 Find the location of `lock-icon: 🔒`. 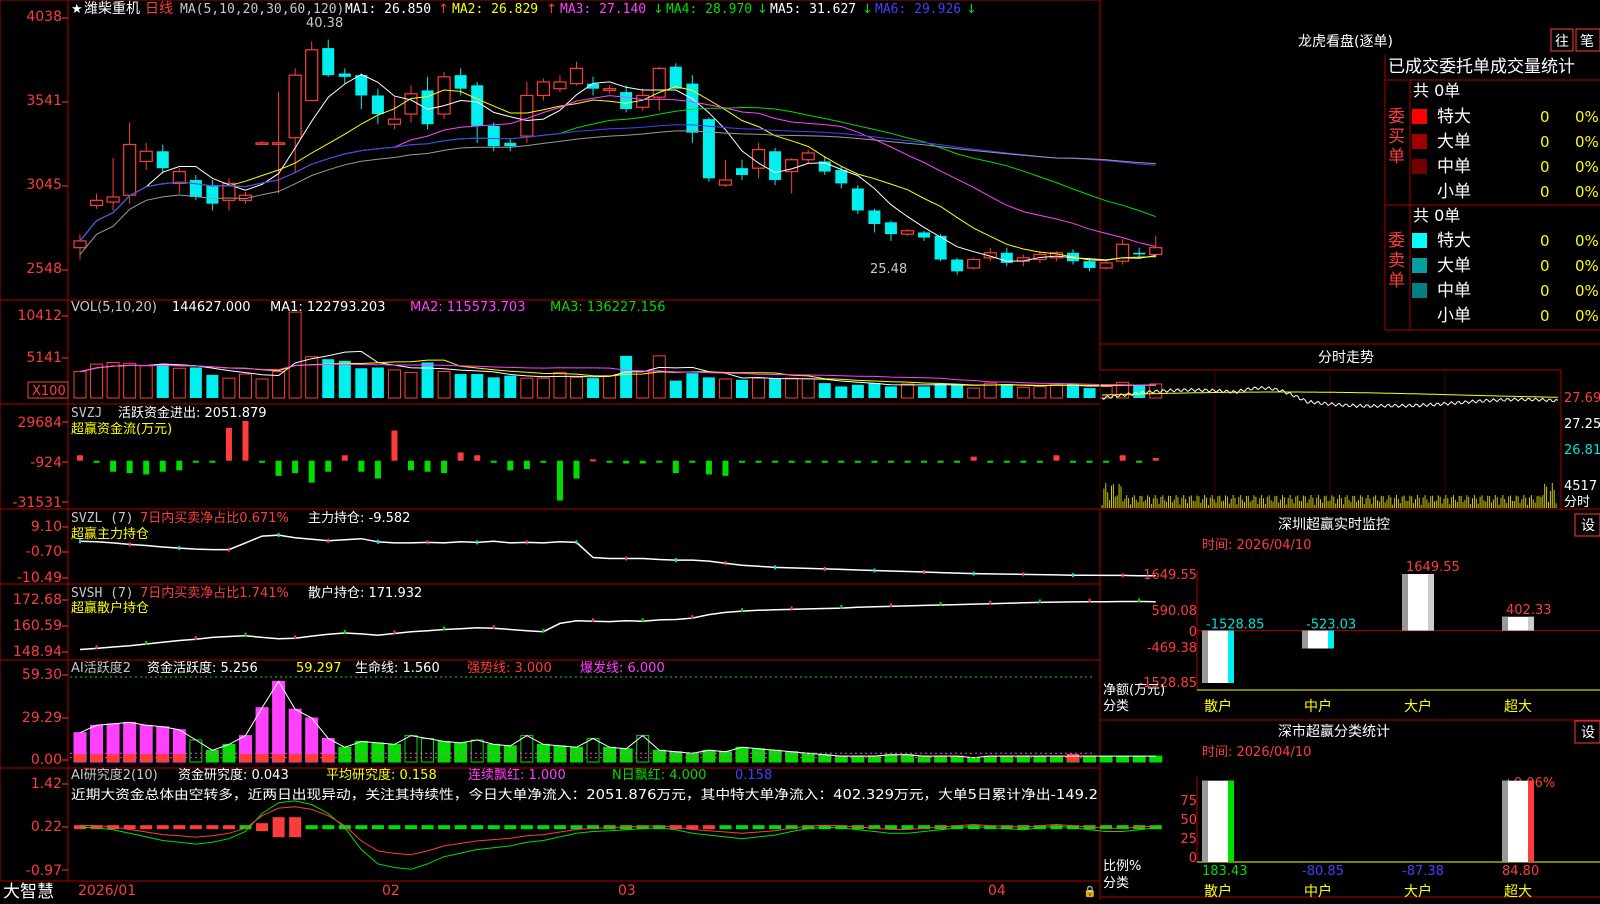

lock-icon: 🔒 is located at coordinates (1090, 891).